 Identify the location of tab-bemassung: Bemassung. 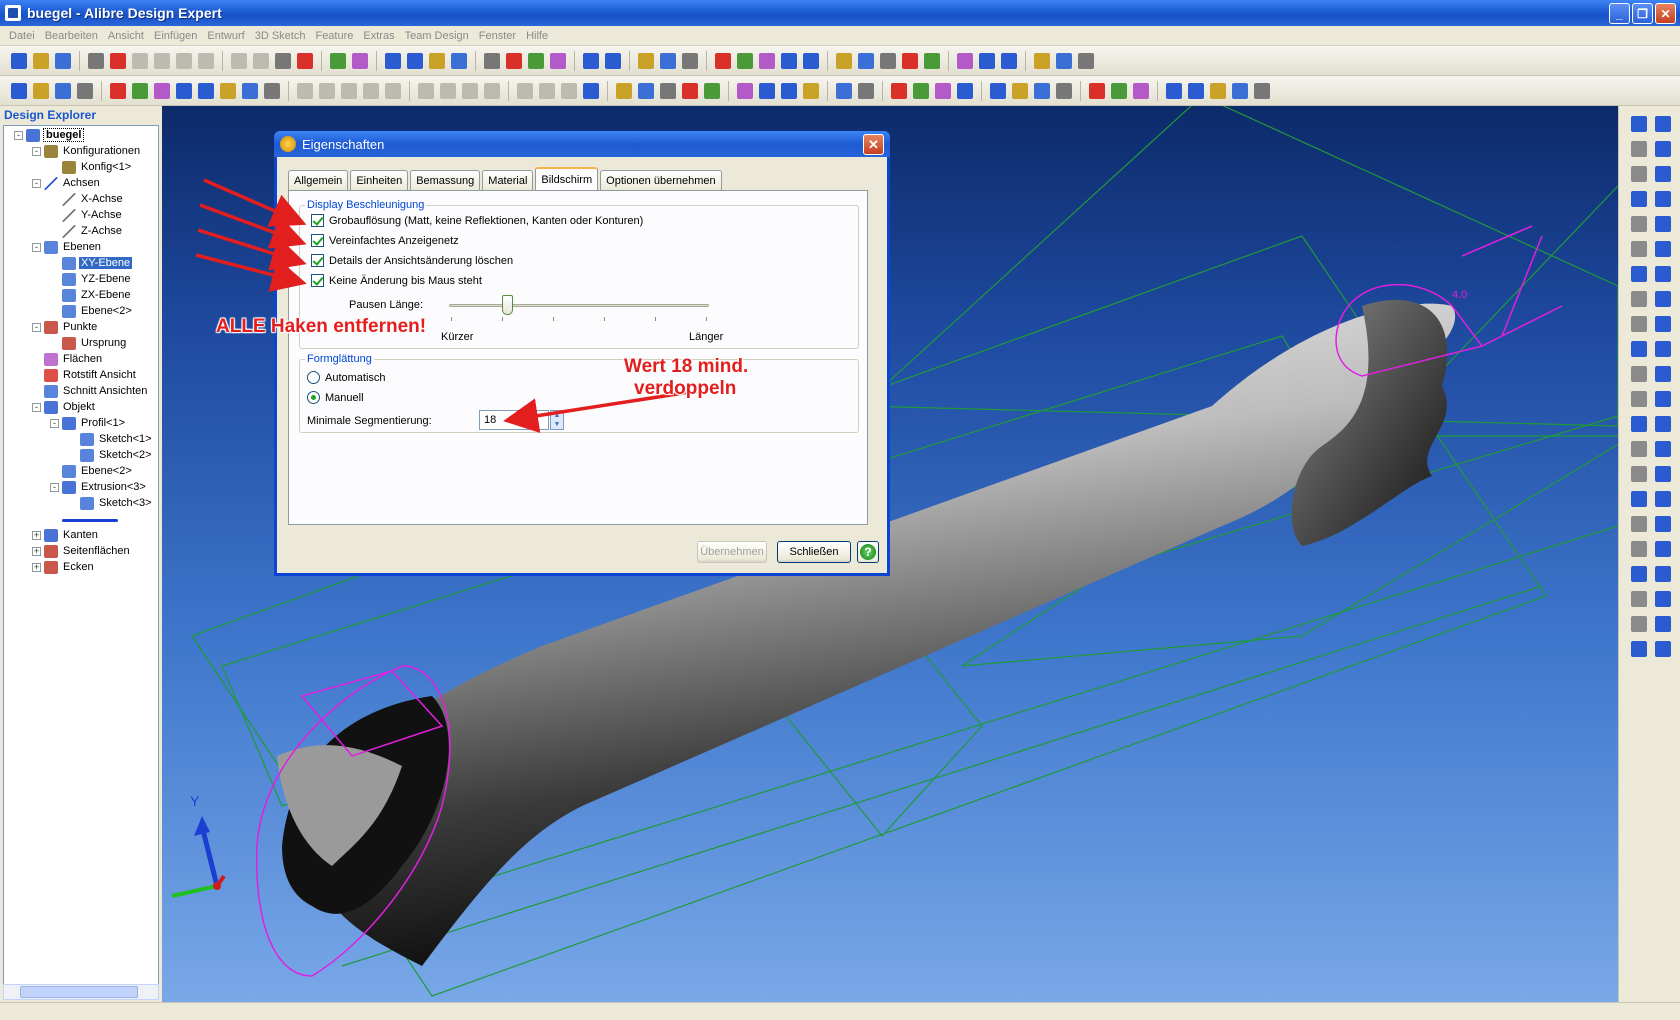
(445, 180).